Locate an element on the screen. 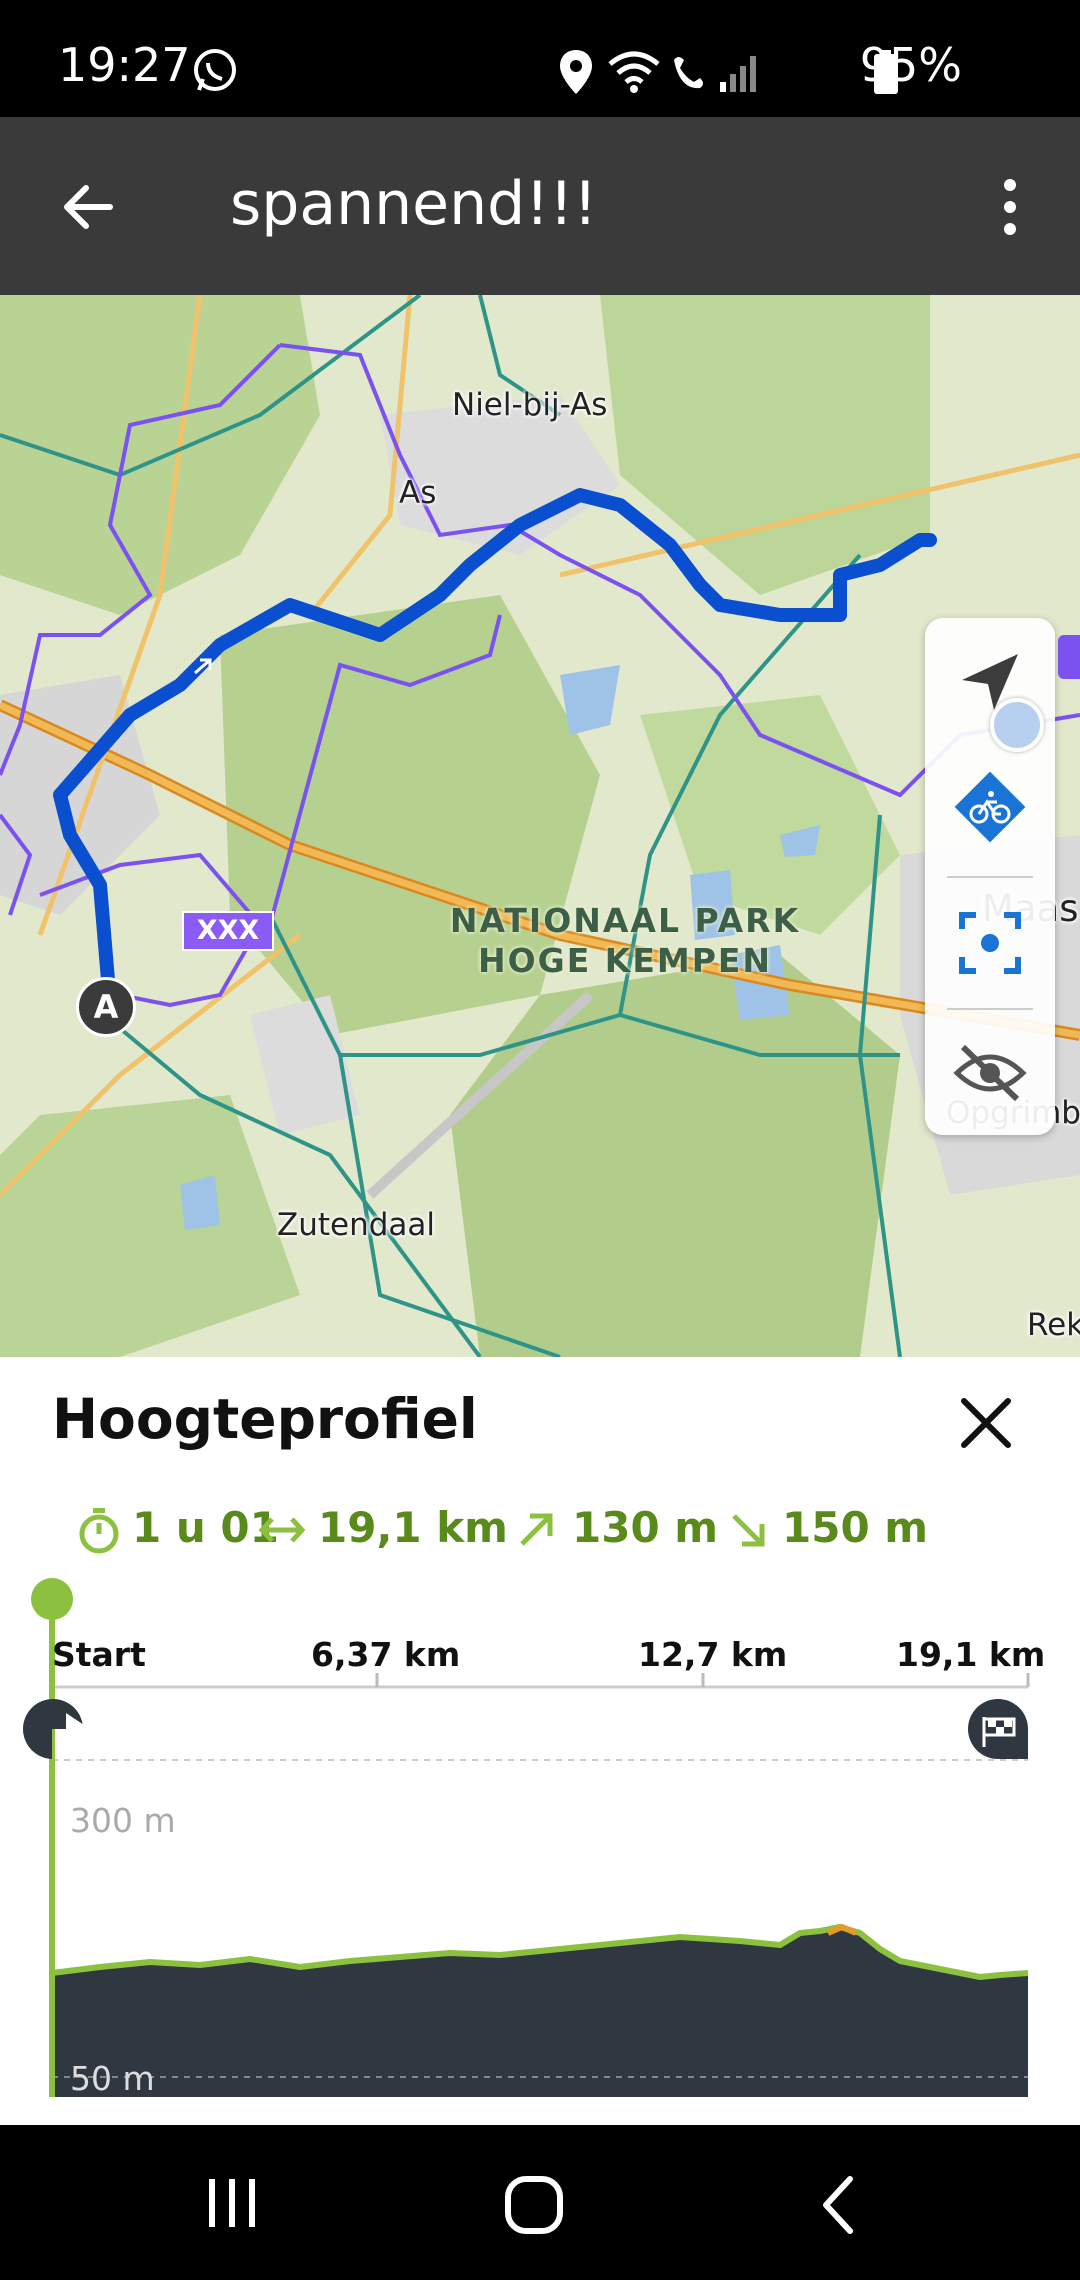  y-label-bottom: 50 m is located at coordinates (112, 2078).